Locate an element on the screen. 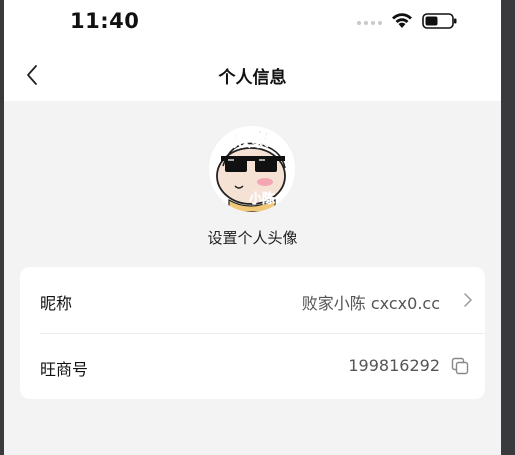 This screenshot has width=515, height=455. nickname-value: 败家小陈 cxcx0.cc is located at coordinates (370, 303).